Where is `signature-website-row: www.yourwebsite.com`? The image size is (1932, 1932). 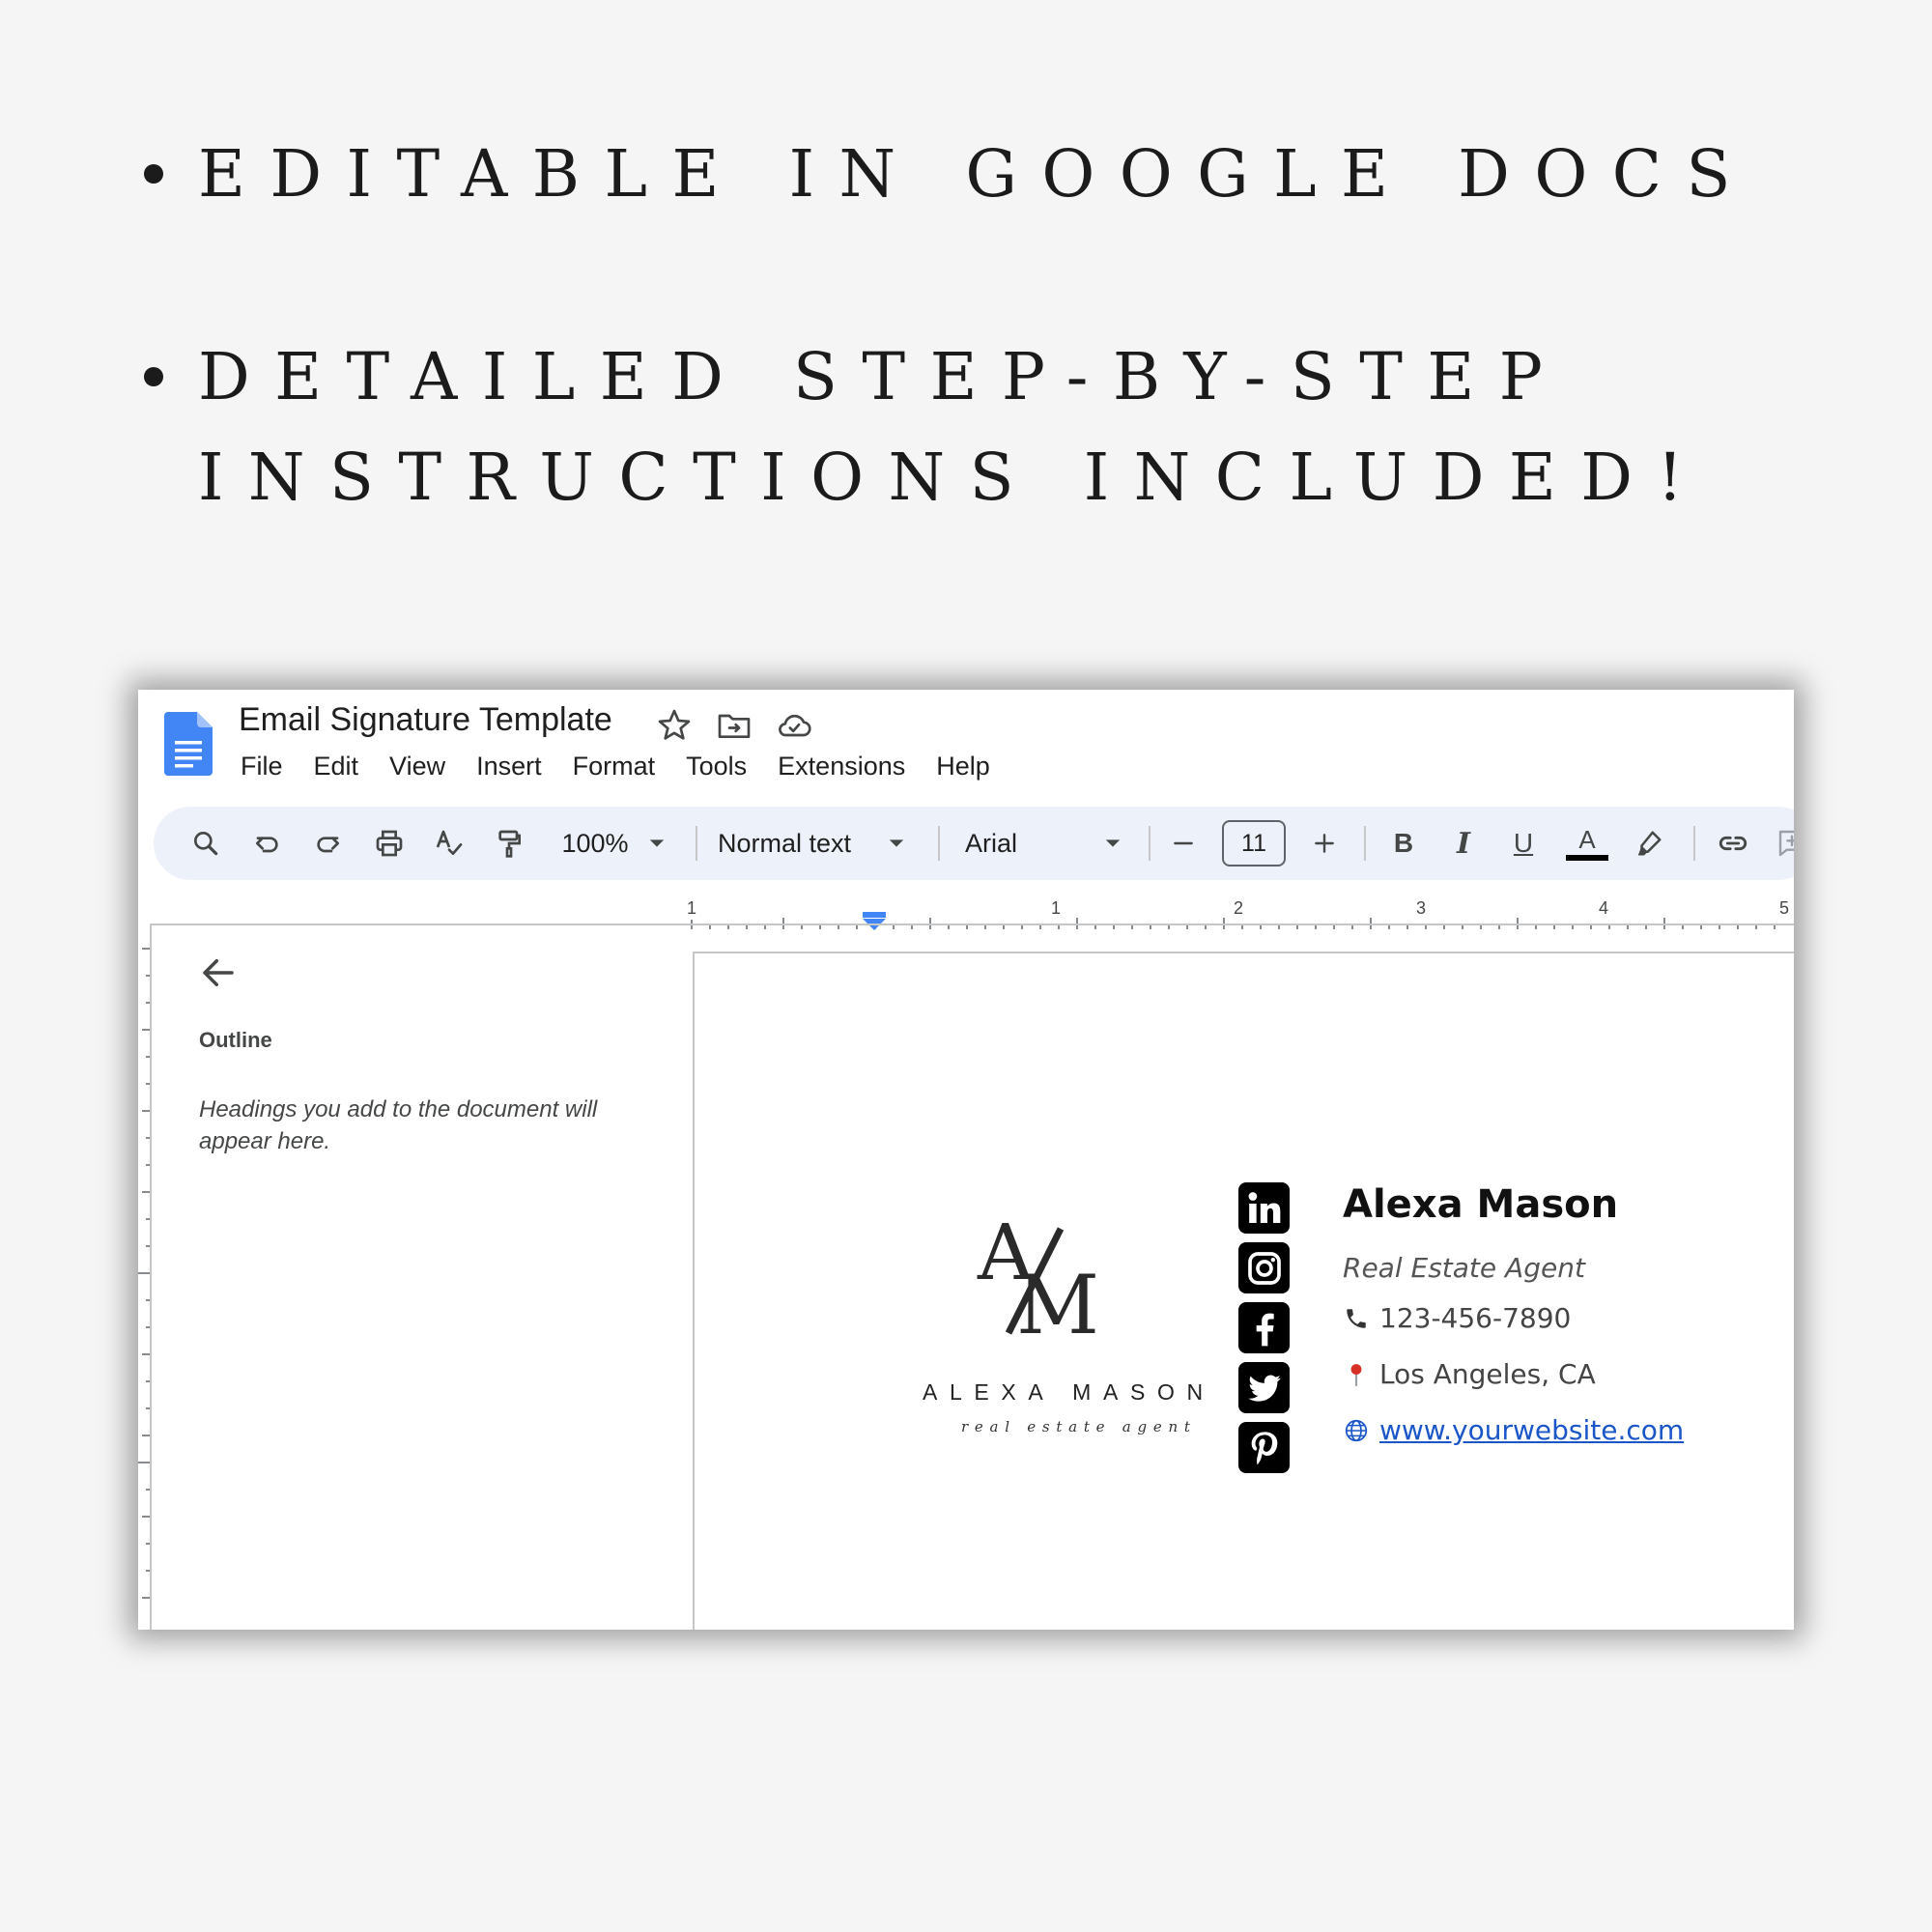
signature-website-row: www.yourwebsite.com is located at coordinates (1513, 1430).